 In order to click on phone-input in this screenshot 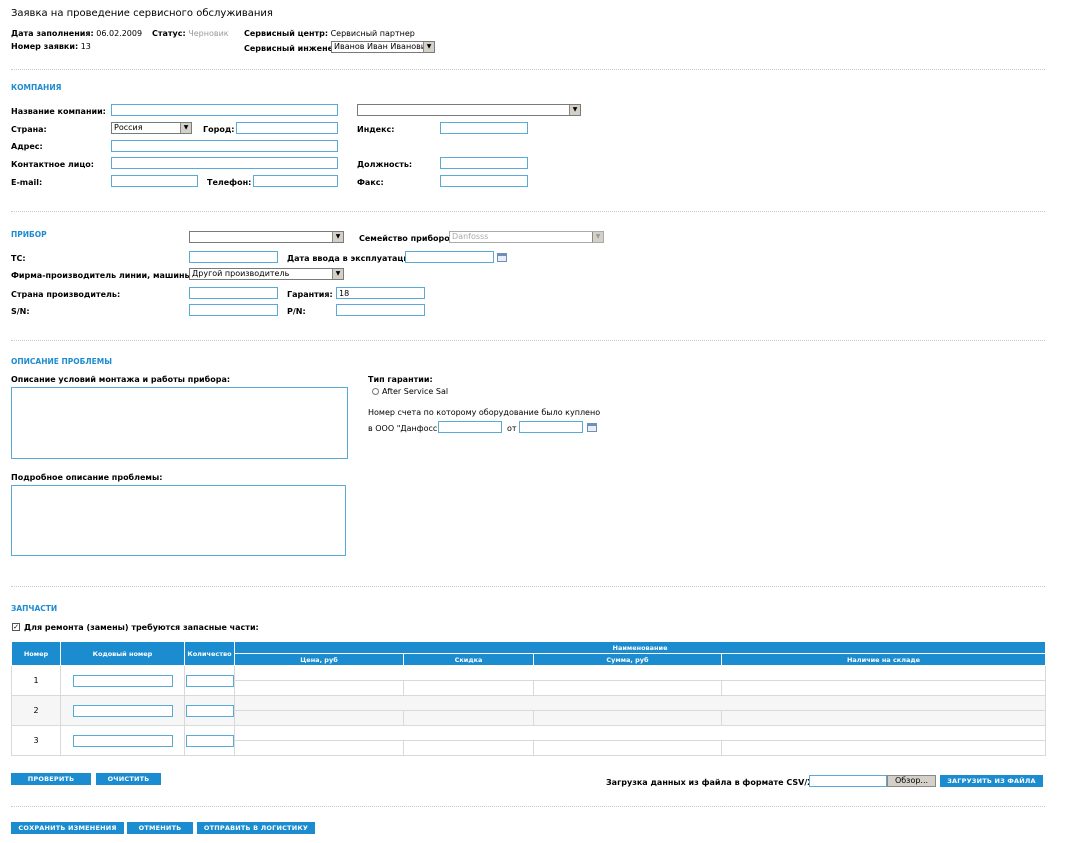, I will do `click(295, 181)`.